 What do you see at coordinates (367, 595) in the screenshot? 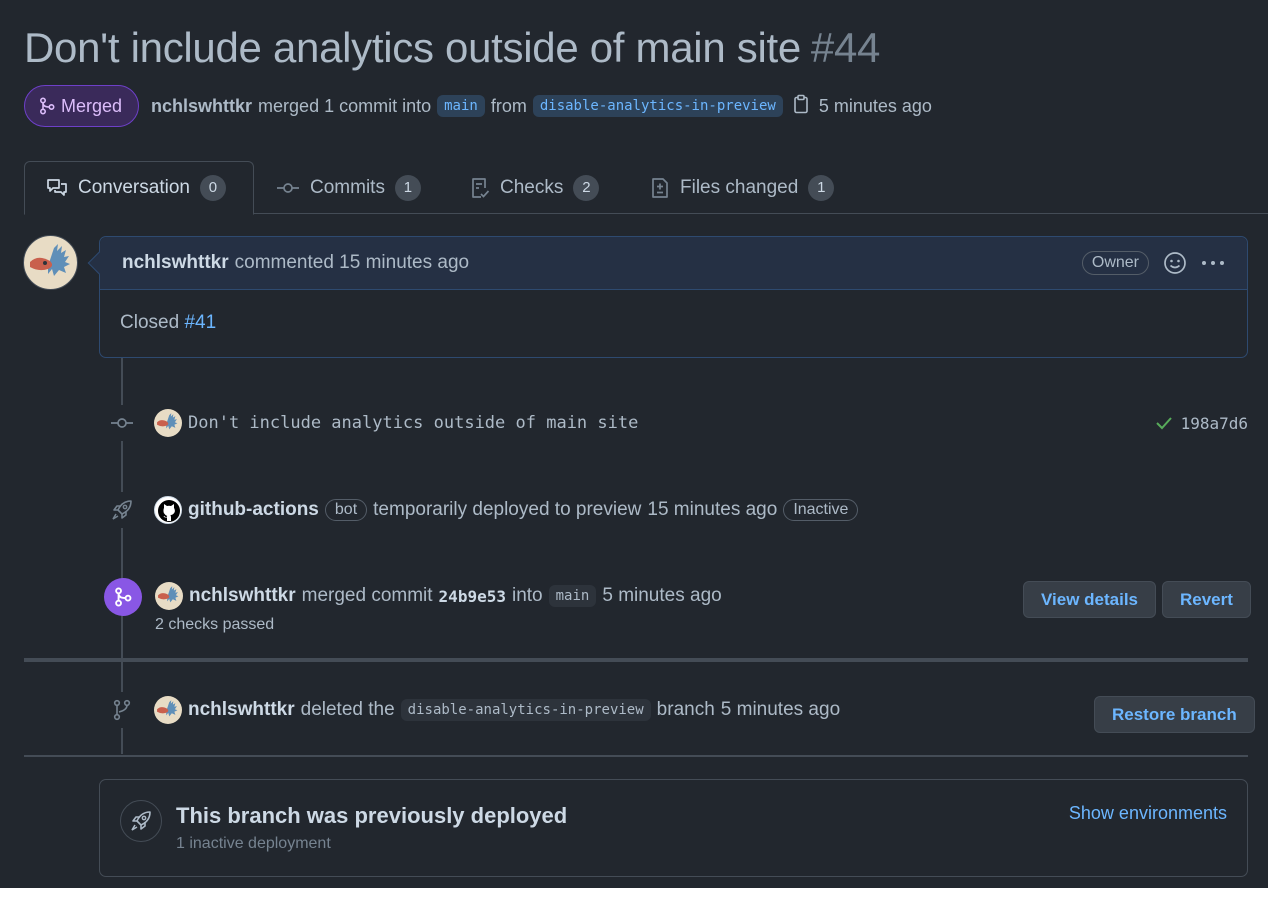
I see `merge-text: merged commit` at bounding box center [367, 595].